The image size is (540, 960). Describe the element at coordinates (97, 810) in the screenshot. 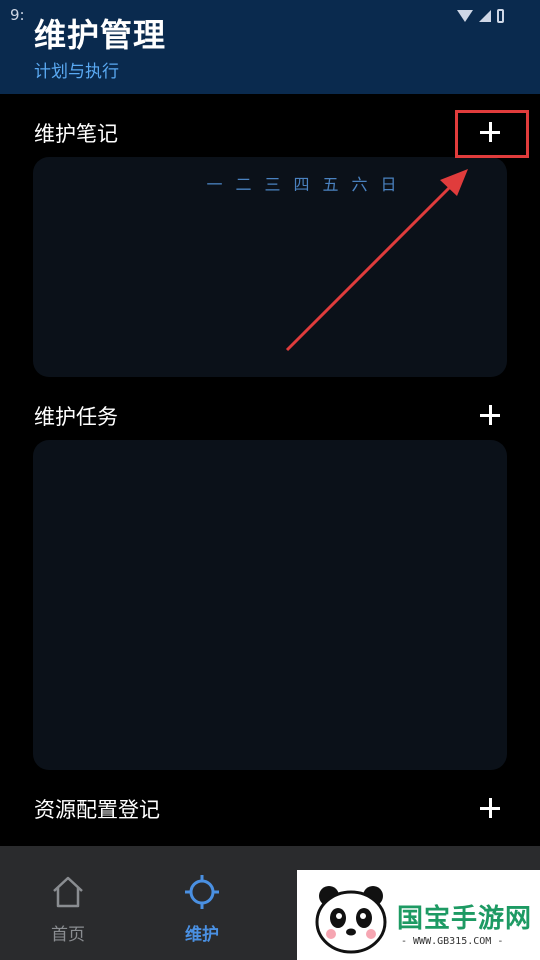

I see `resources-section-title: 资源配置登记` at that location.